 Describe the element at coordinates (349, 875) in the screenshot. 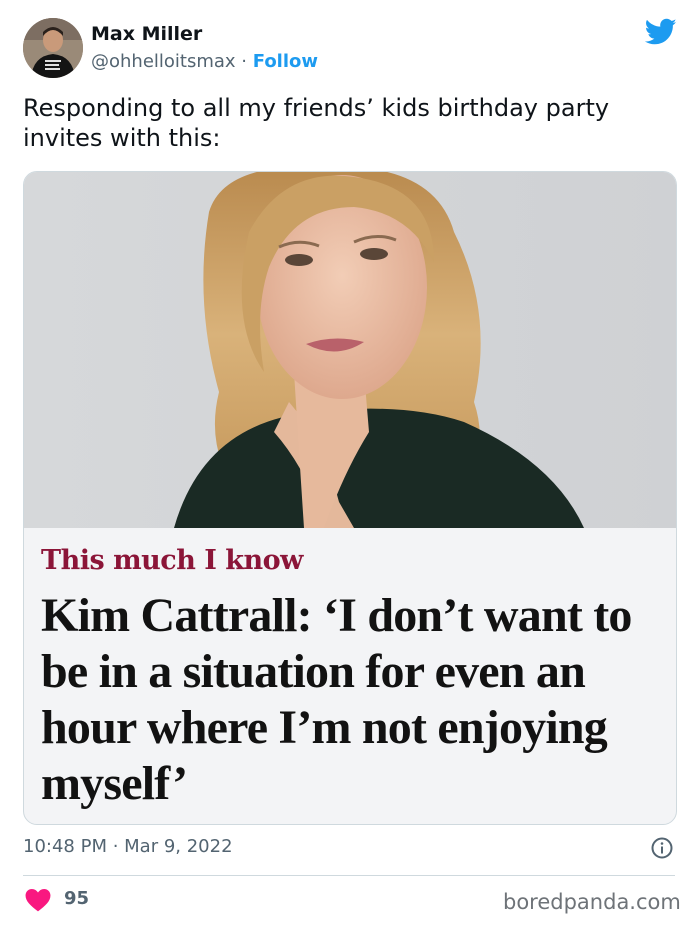

I see `divider` at that location.